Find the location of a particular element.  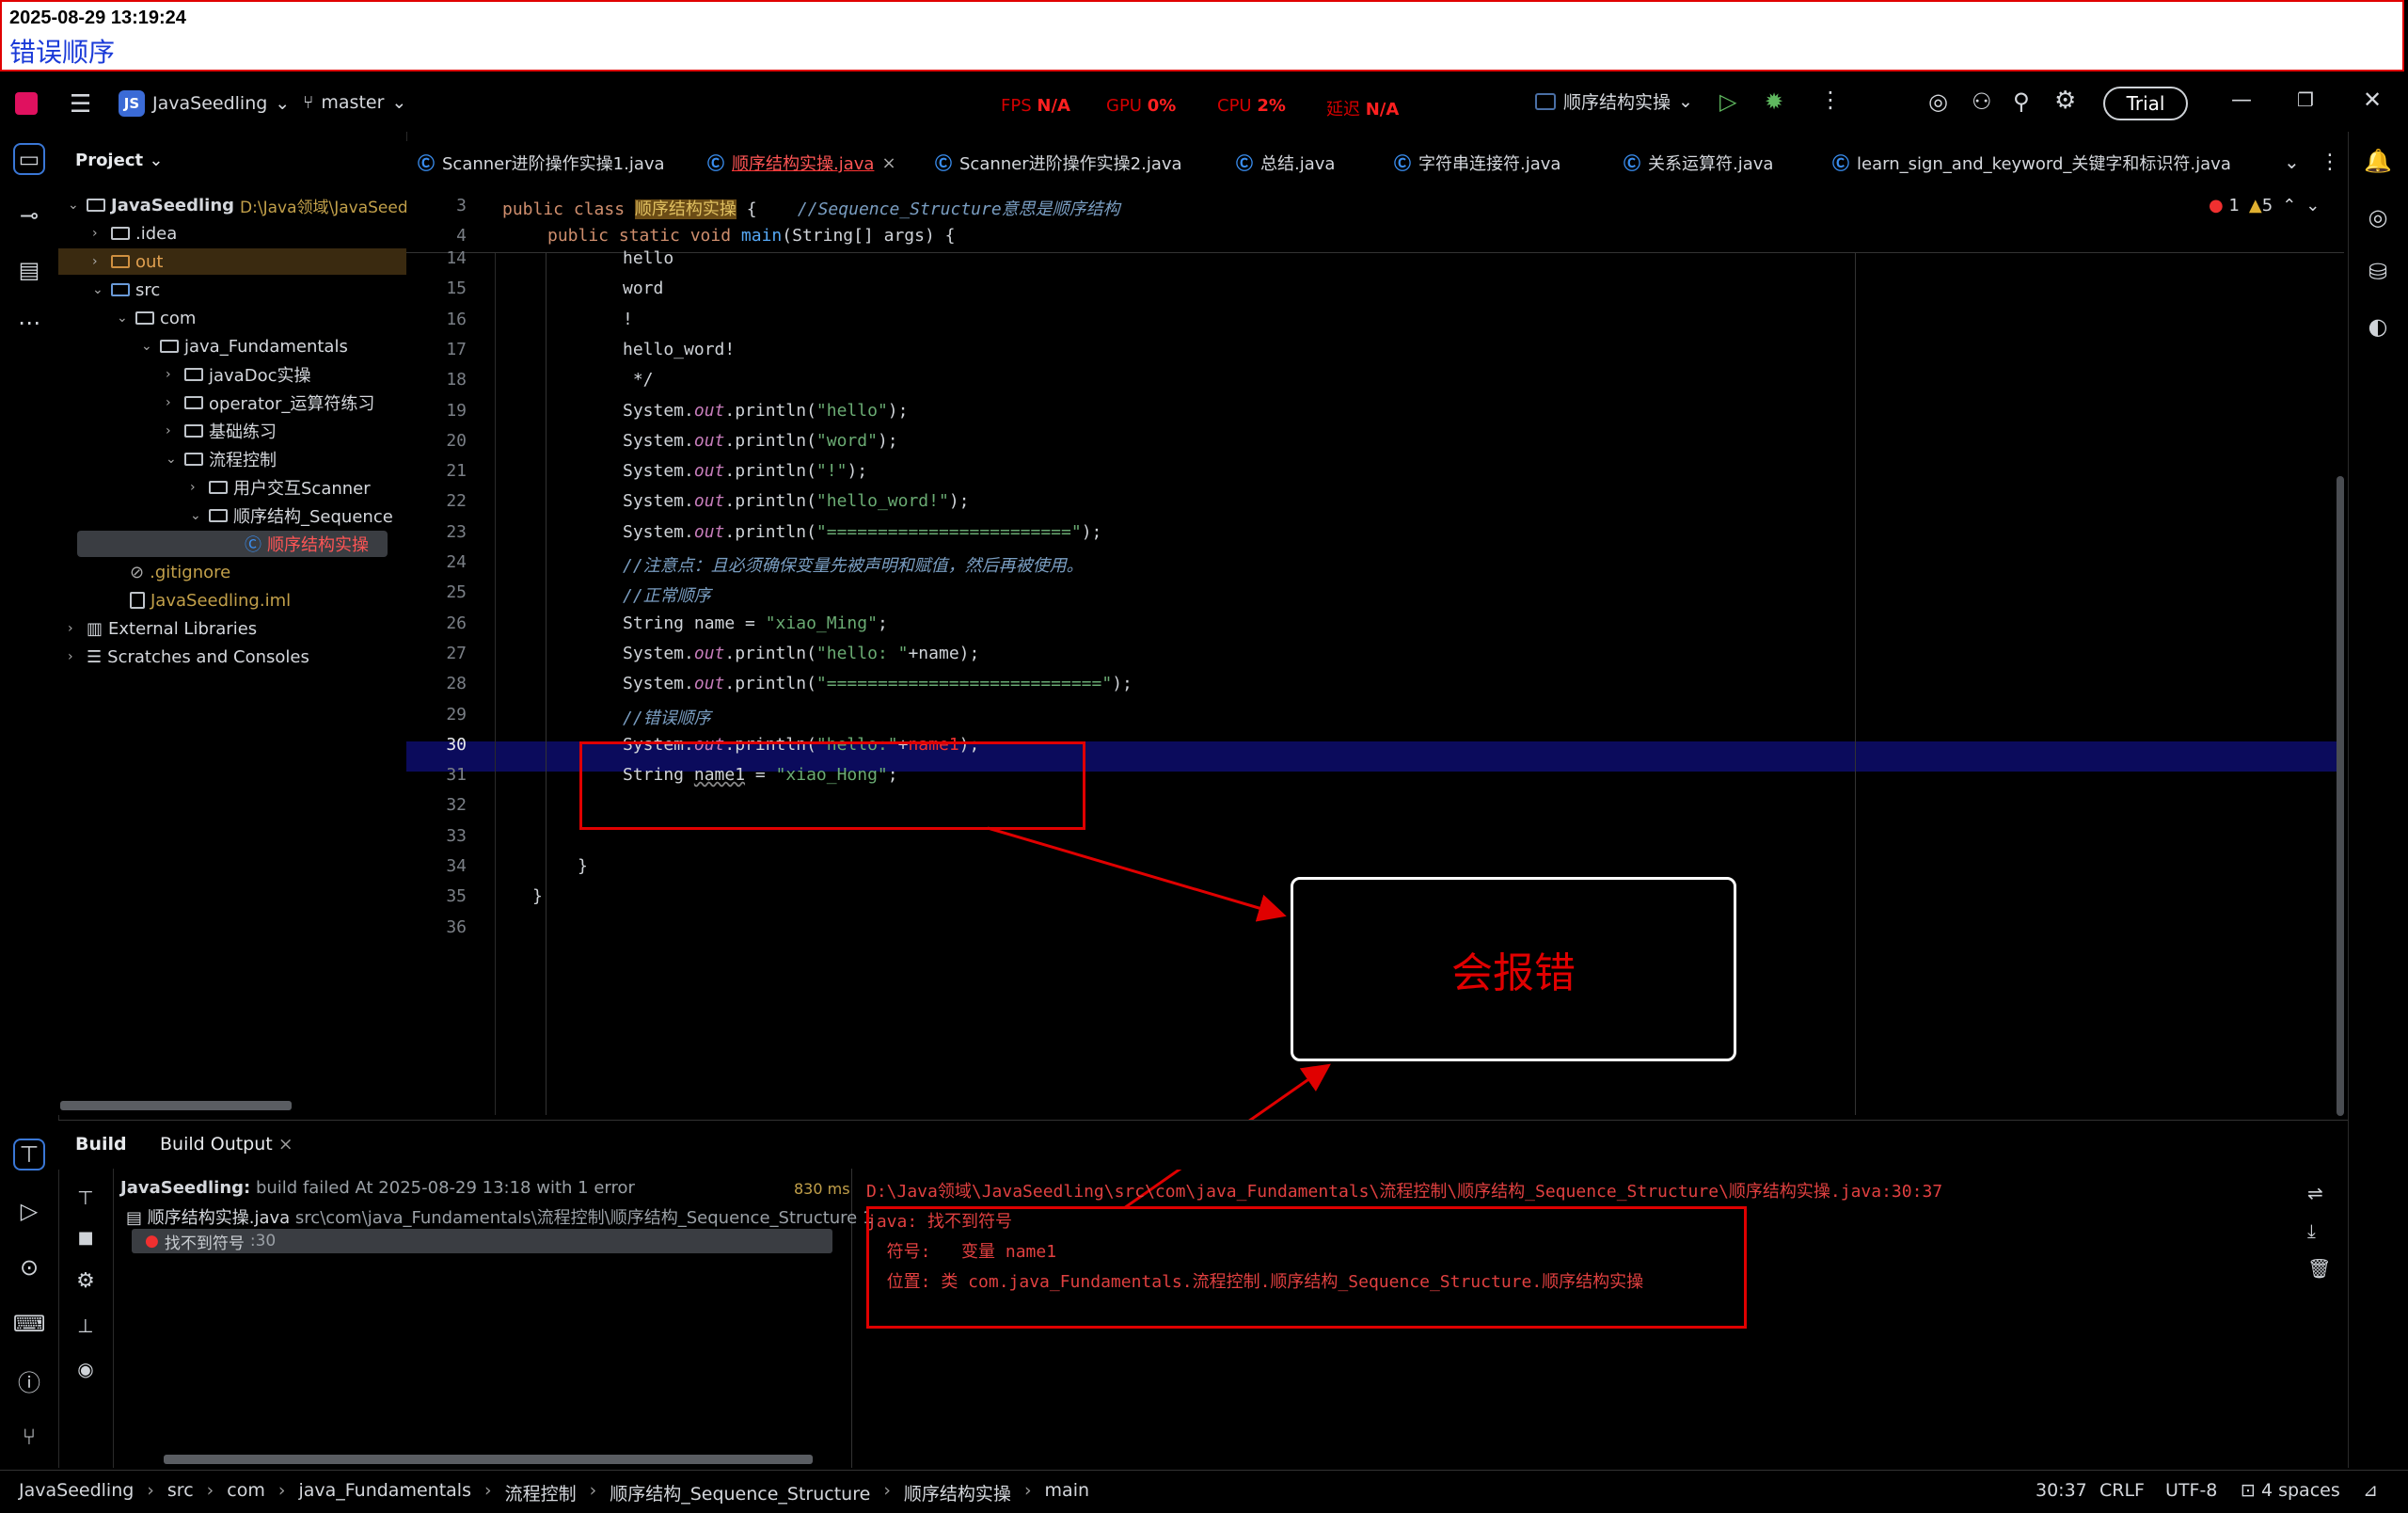

clear-trash-icon: 🗑 is located at coordinates (2319, 1268).